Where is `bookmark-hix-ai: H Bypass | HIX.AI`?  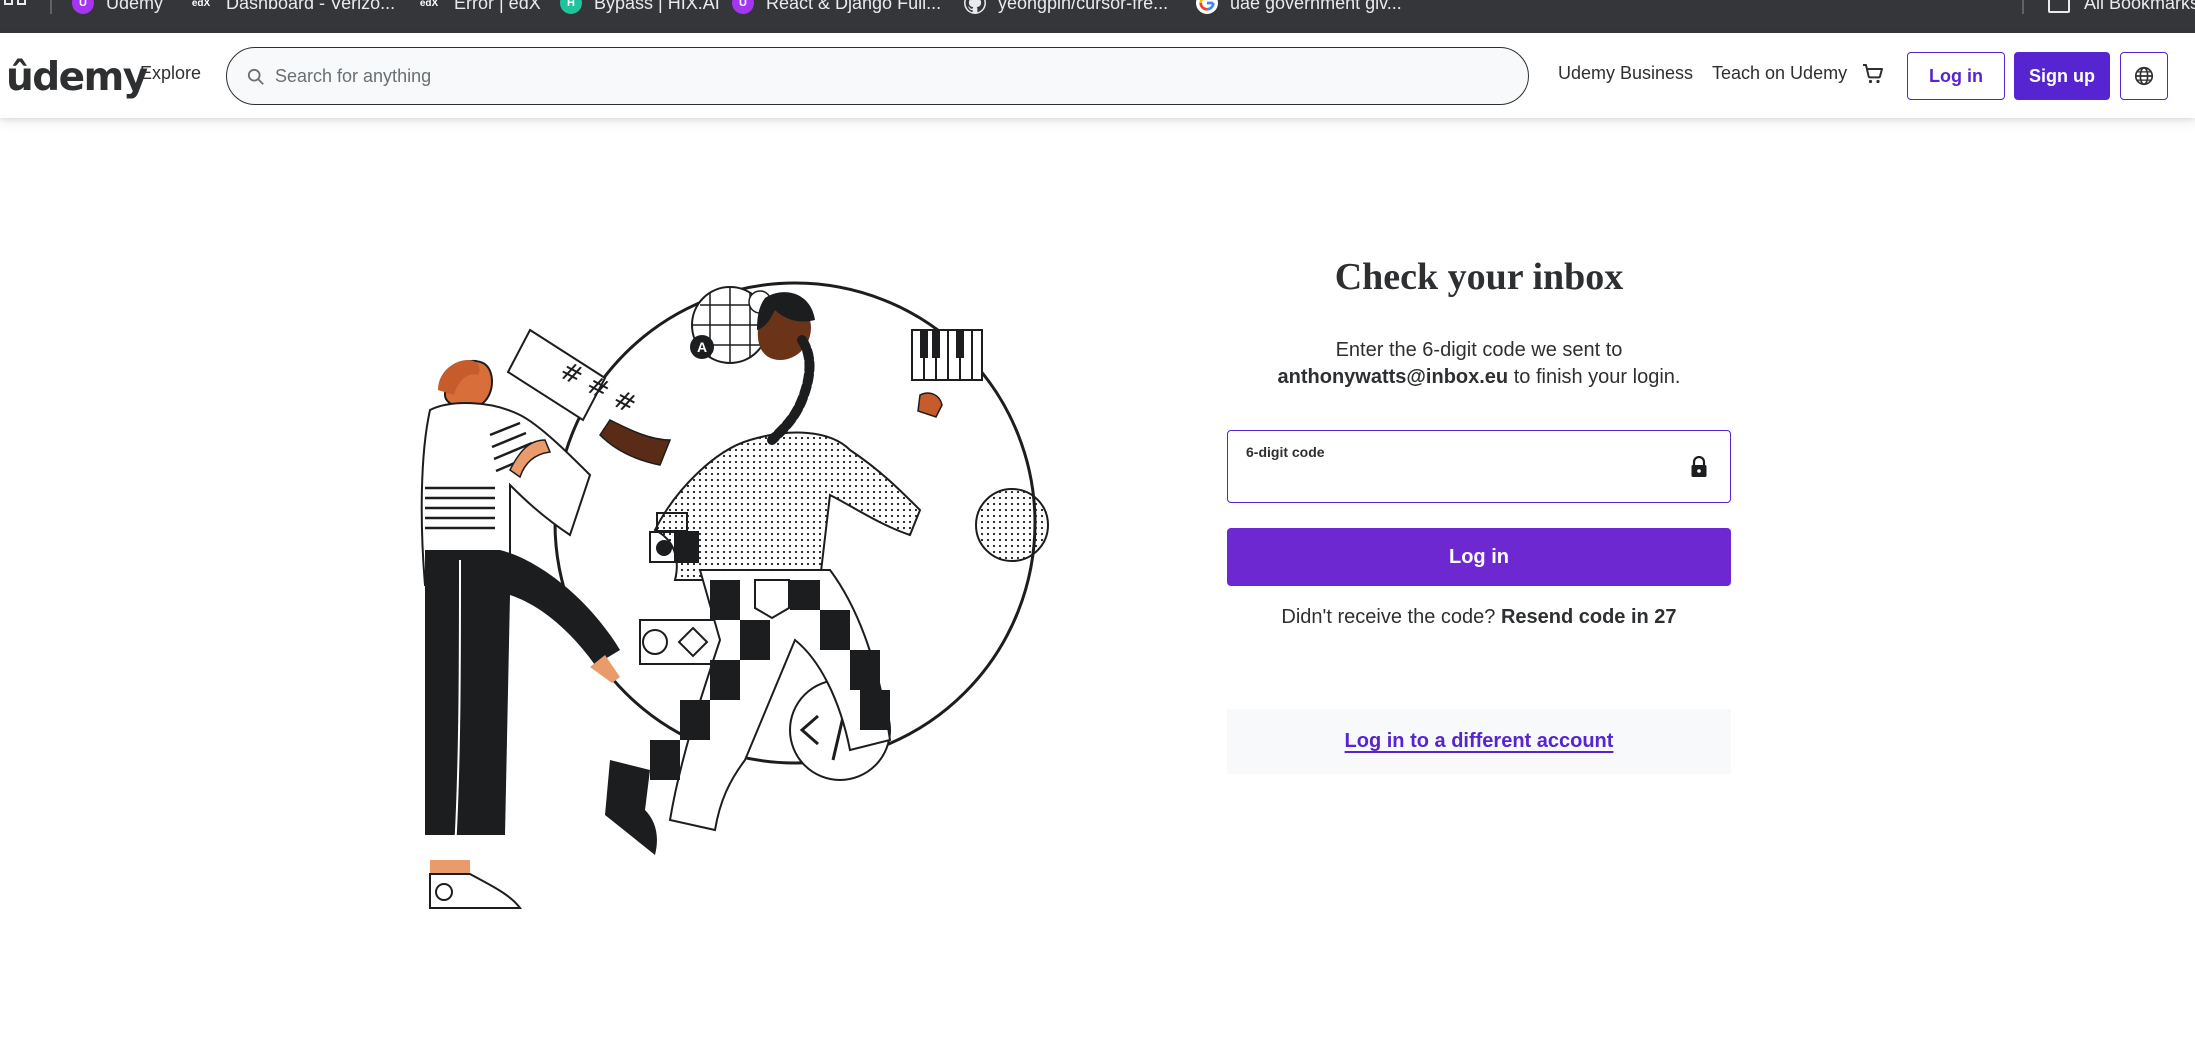 bookmark-hix-ai: H Bypass | HIX.AI is located at coordinates (640, 7).